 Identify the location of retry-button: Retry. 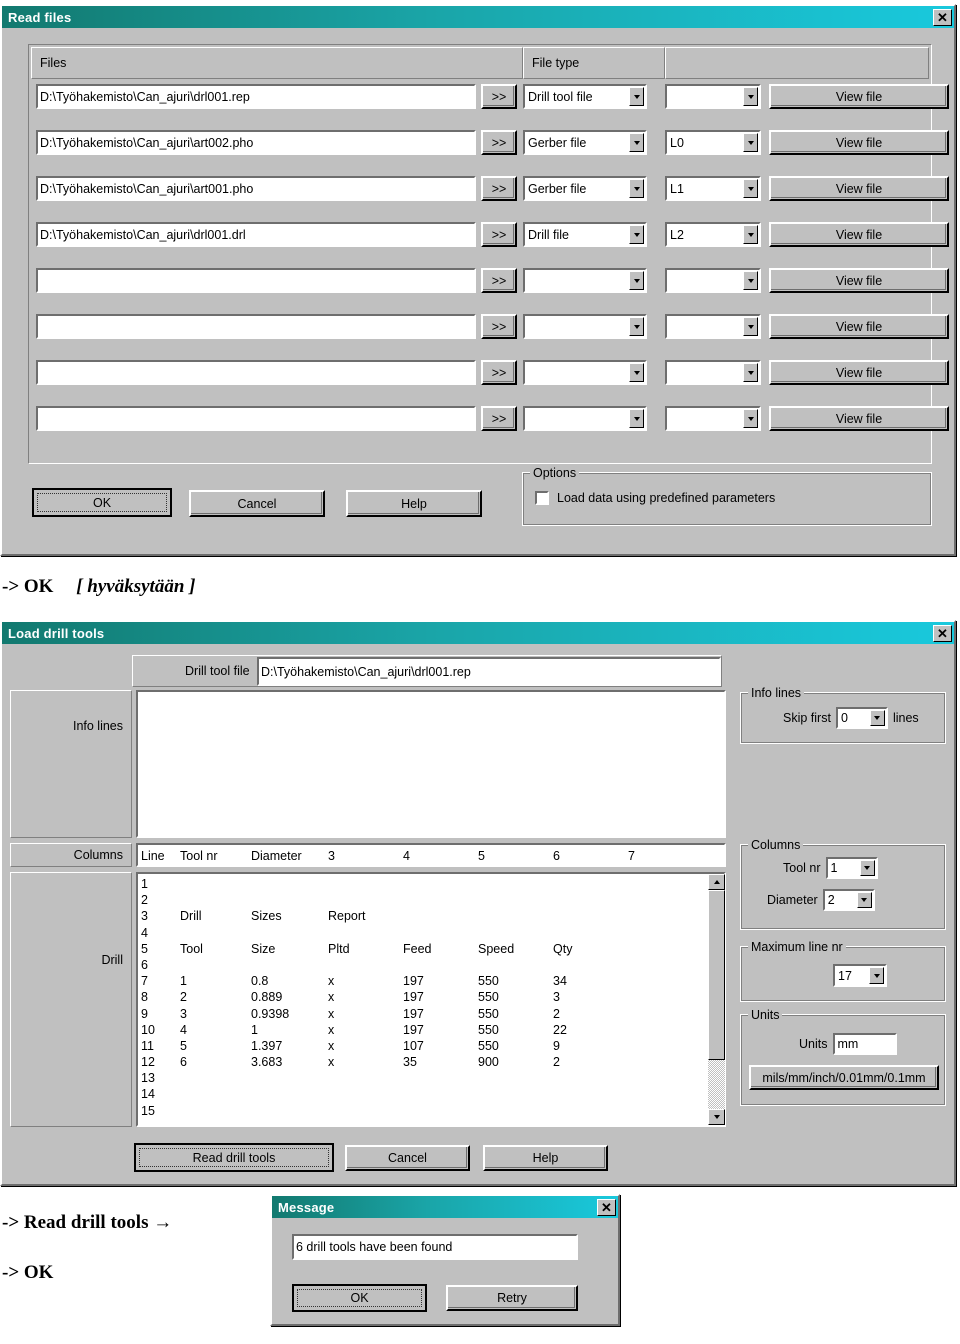
(512, 1298).